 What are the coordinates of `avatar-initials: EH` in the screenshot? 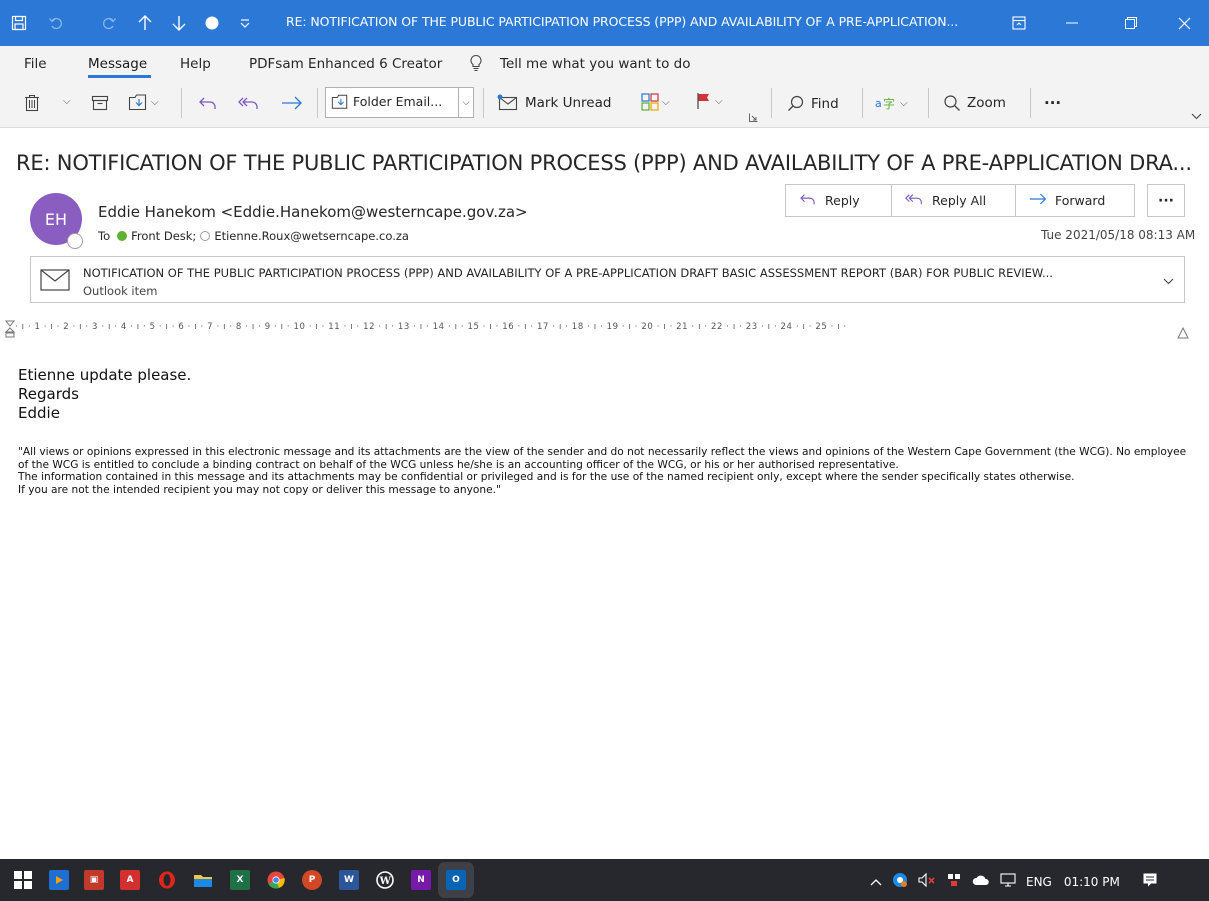 It's located at (56, 219).